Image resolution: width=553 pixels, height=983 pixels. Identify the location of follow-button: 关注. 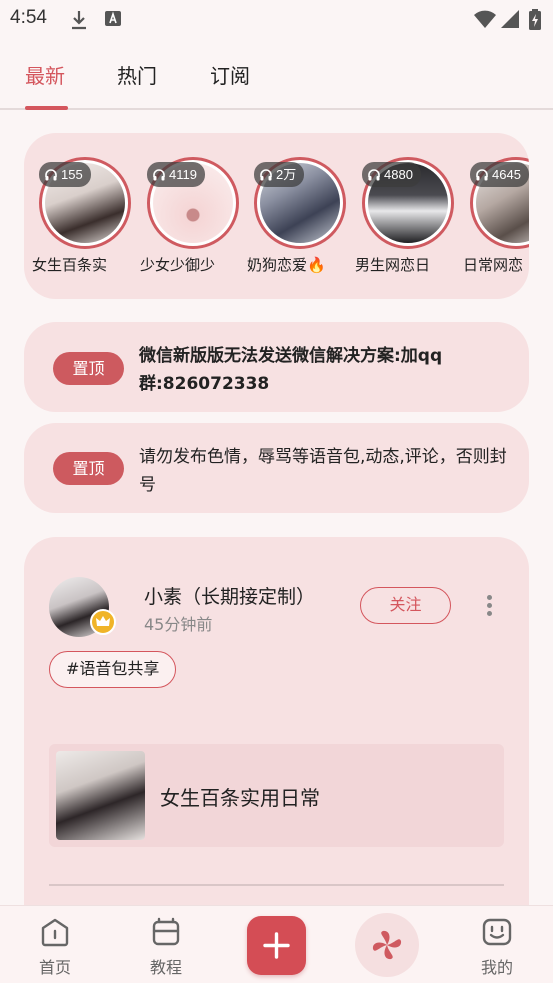
(405, 605).